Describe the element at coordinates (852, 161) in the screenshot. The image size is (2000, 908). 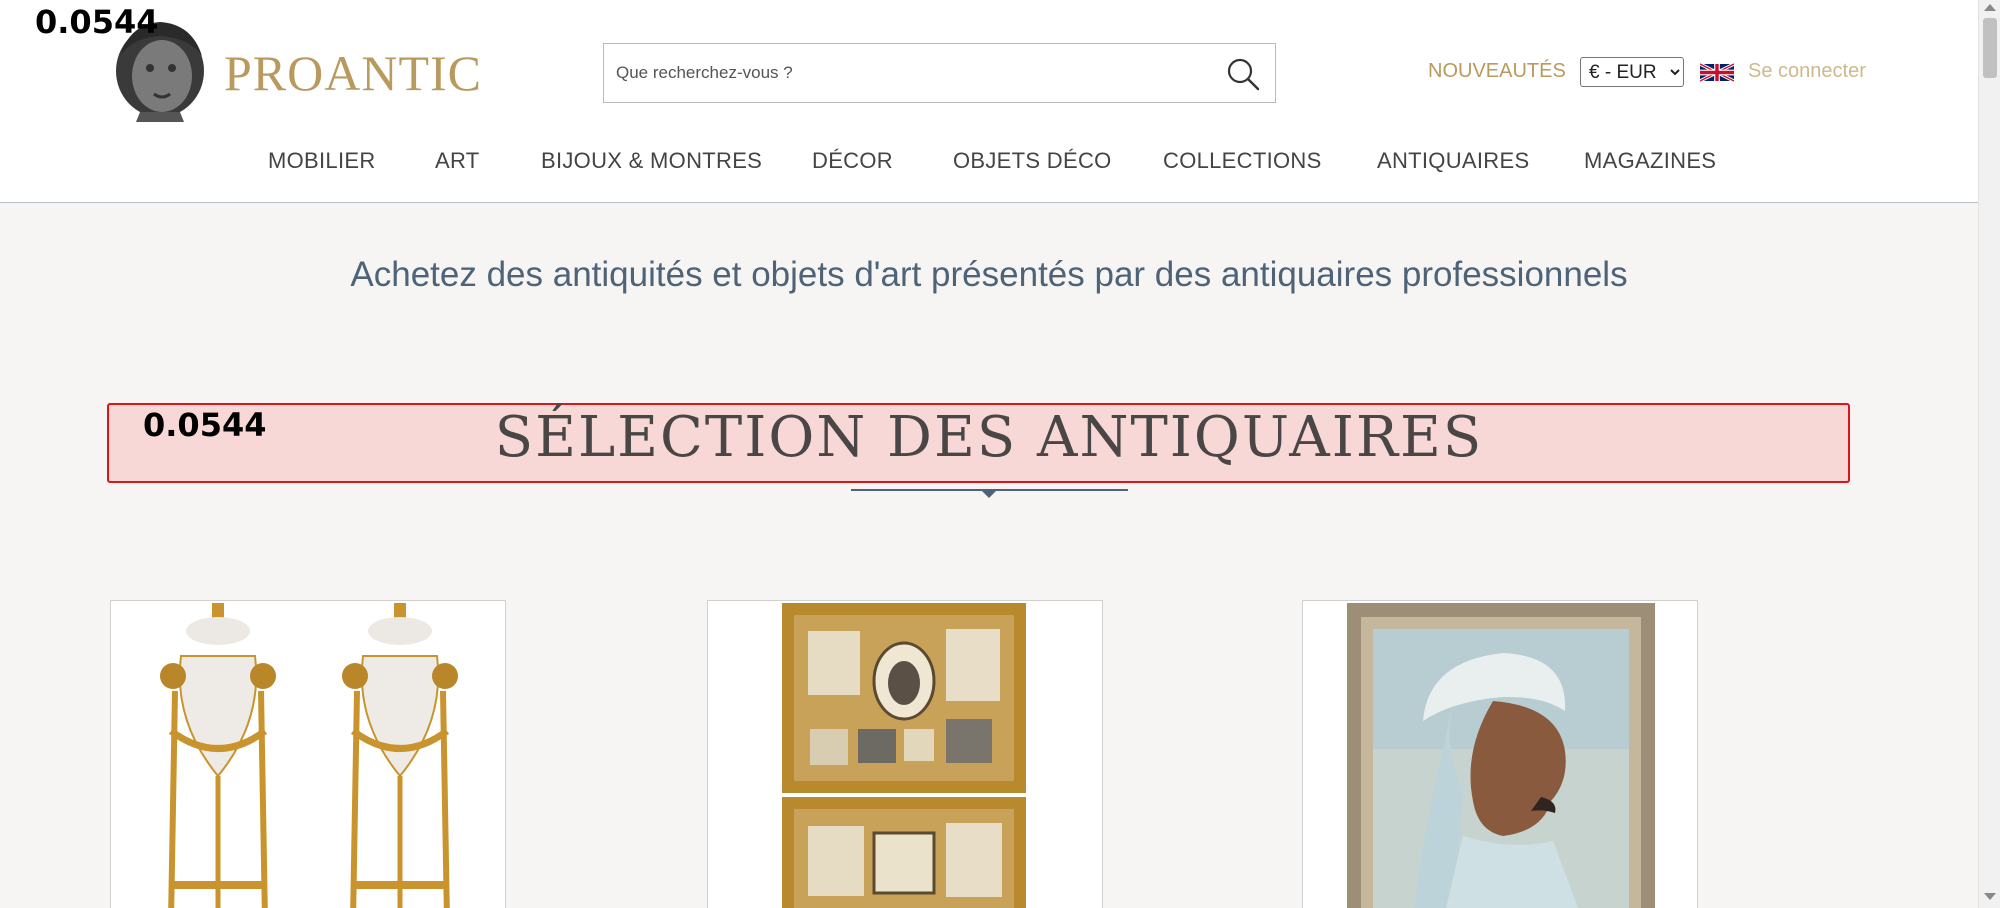
I see `nav-item-decor: DÉCOR` at that location.